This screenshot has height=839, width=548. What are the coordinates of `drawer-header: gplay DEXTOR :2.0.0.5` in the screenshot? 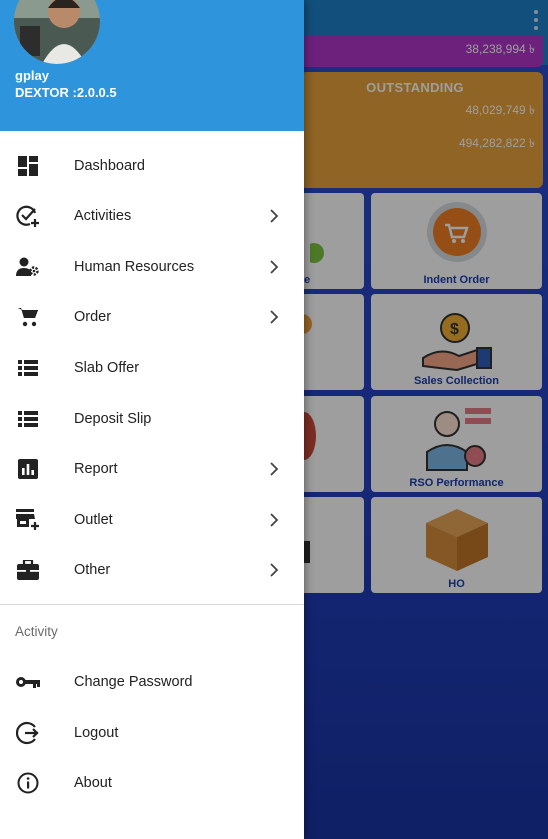 It's located at (152, 65).